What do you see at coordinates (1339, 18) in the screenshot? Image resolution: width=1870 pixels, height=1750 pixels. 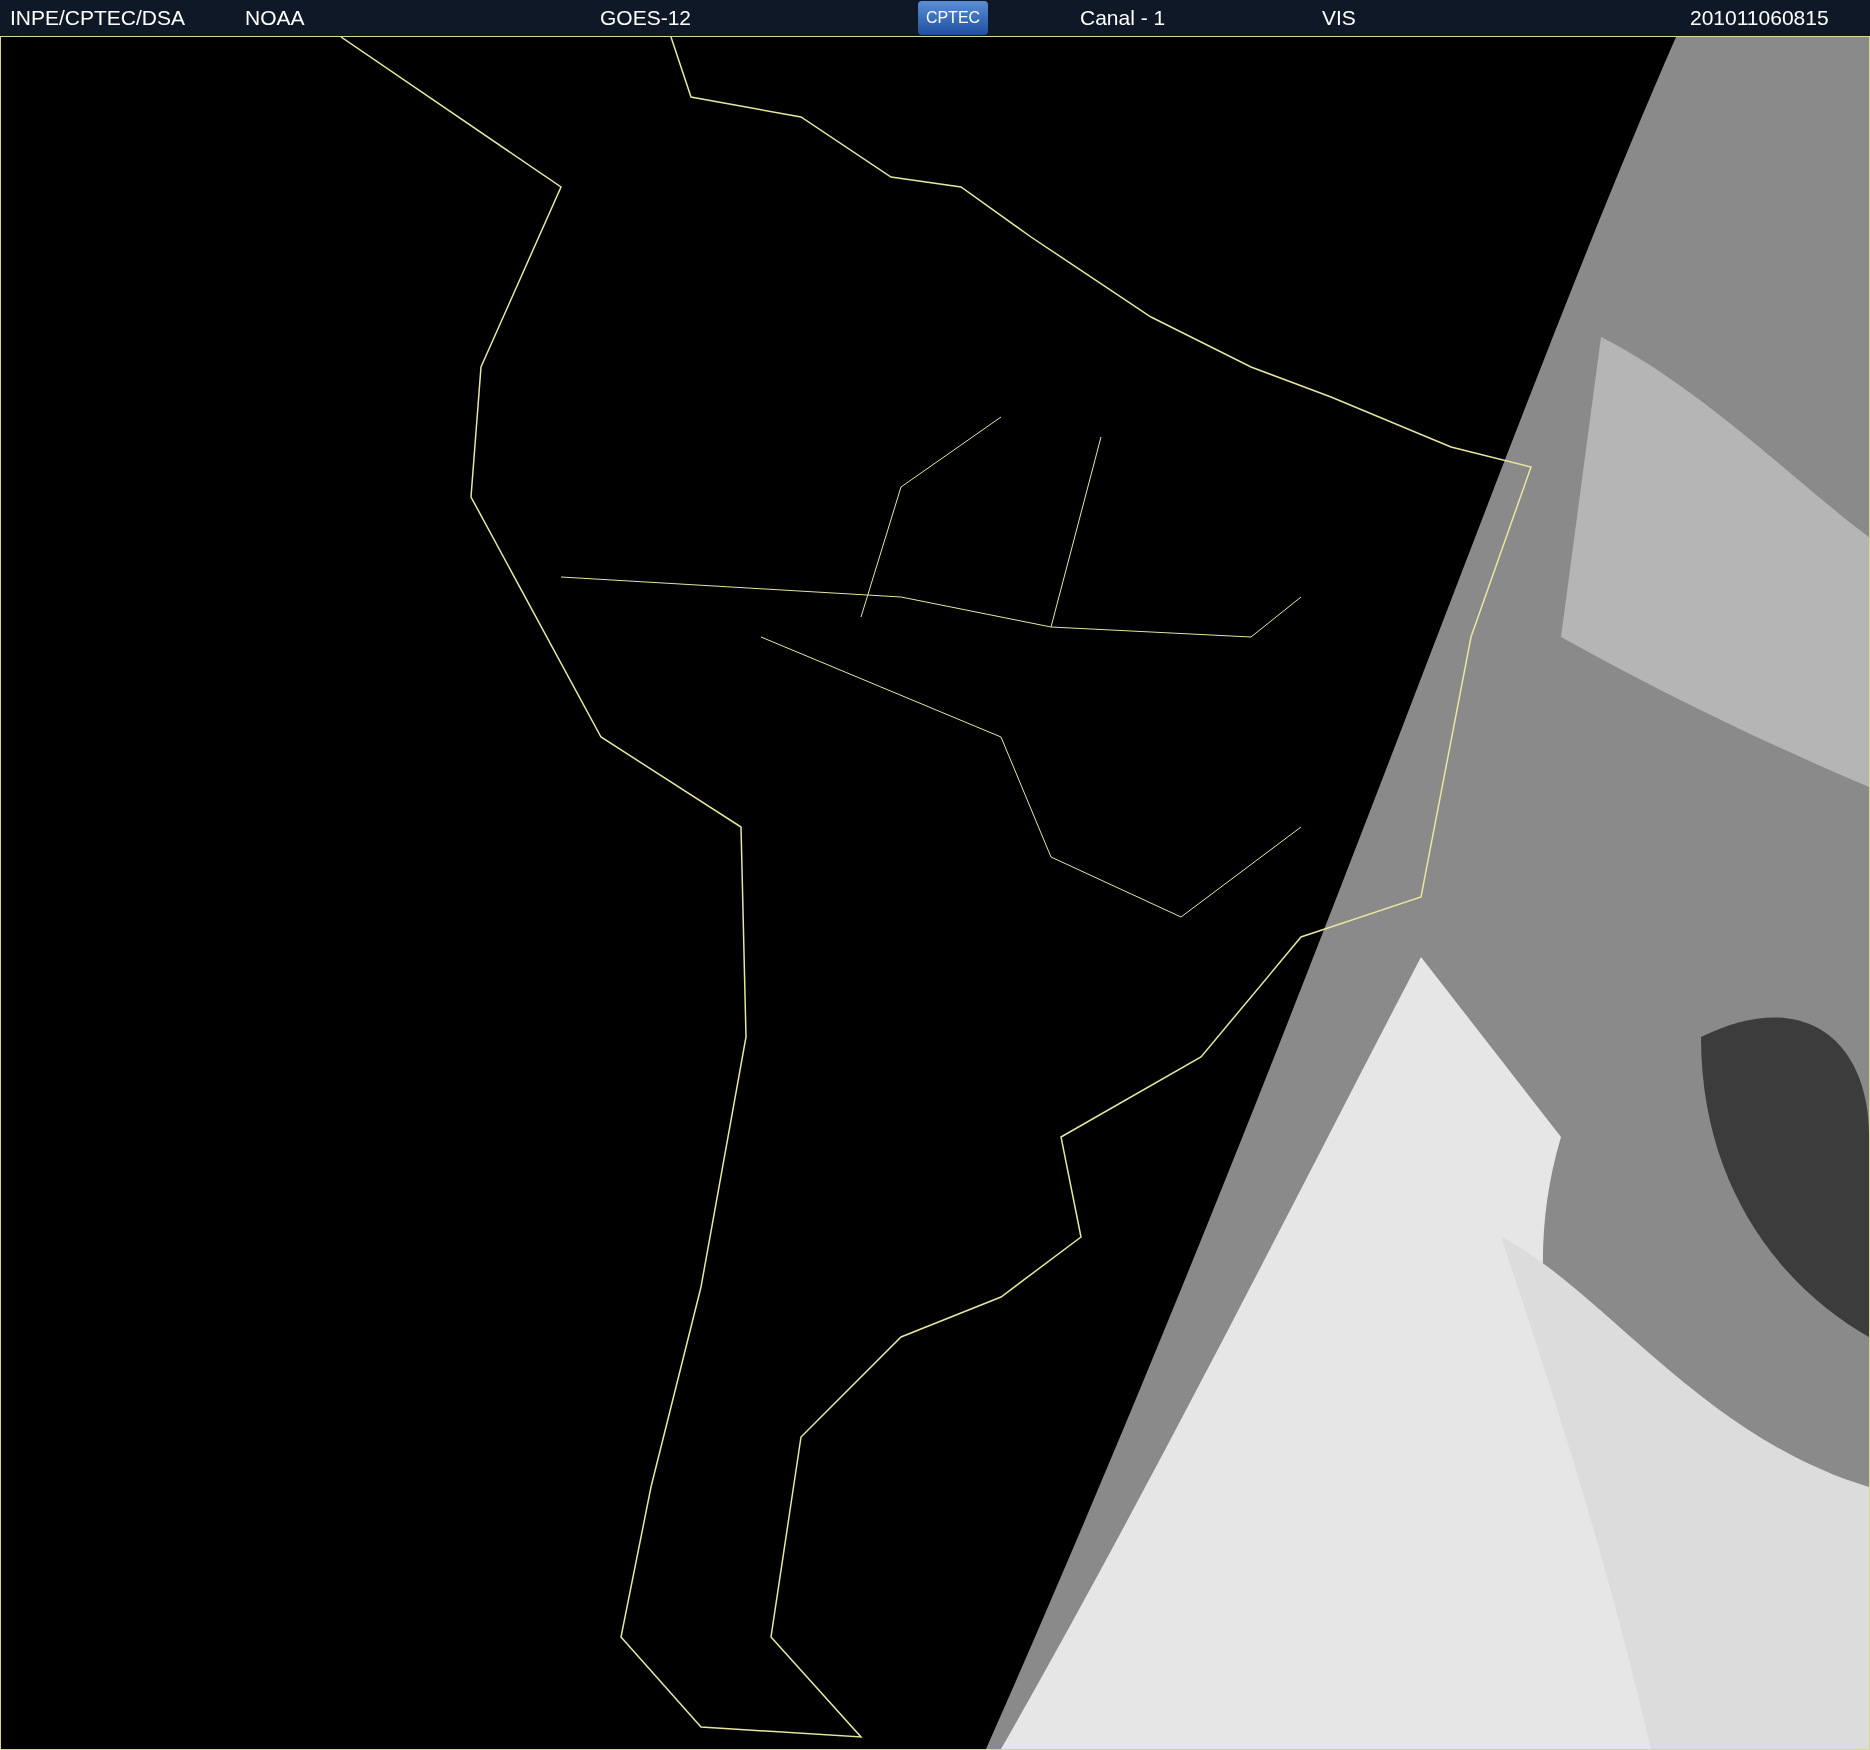 I see `header-label: VIS` at bounding box center [1339, 18].